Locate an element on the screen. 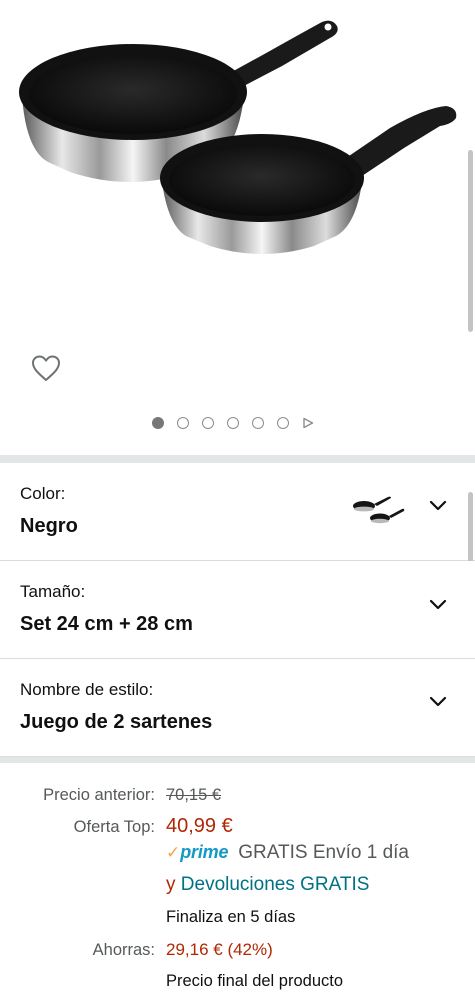 The image size is (475, 1001). variation-value: Set 24 cm + 28 cm is located at coordinates (106, 624).